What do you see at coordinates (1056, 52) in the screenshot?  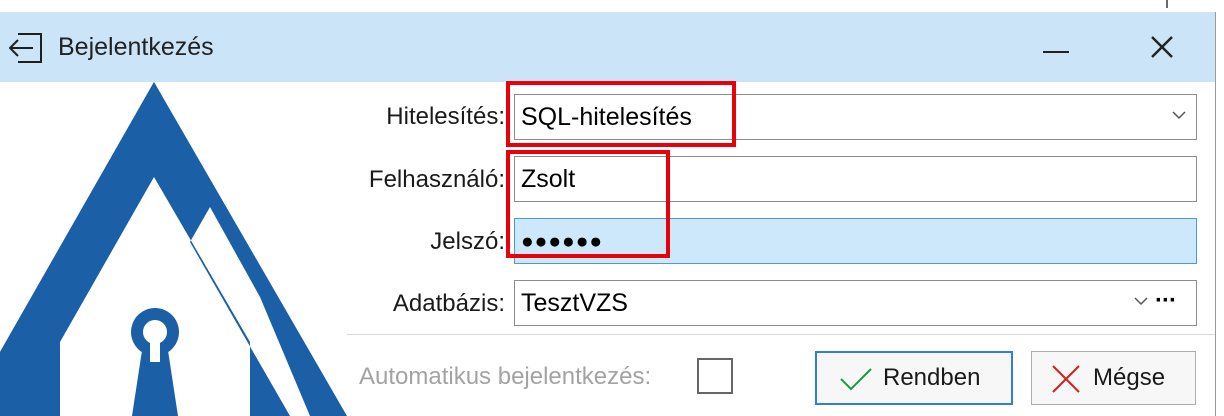 I see `minimize-icon` at bounding box center [1056, 52].